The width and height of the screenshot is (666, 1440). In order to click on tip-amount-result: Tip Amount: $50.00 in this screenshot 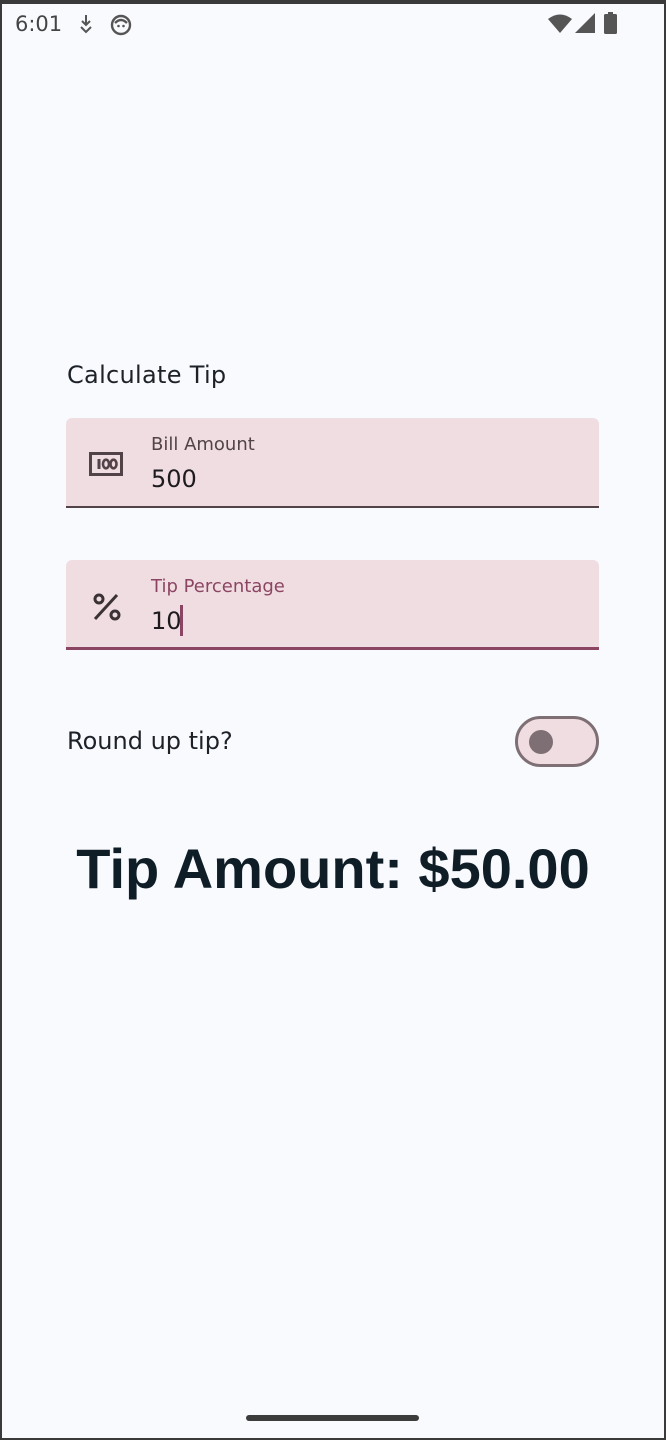, I will do `click(333, 868)`.